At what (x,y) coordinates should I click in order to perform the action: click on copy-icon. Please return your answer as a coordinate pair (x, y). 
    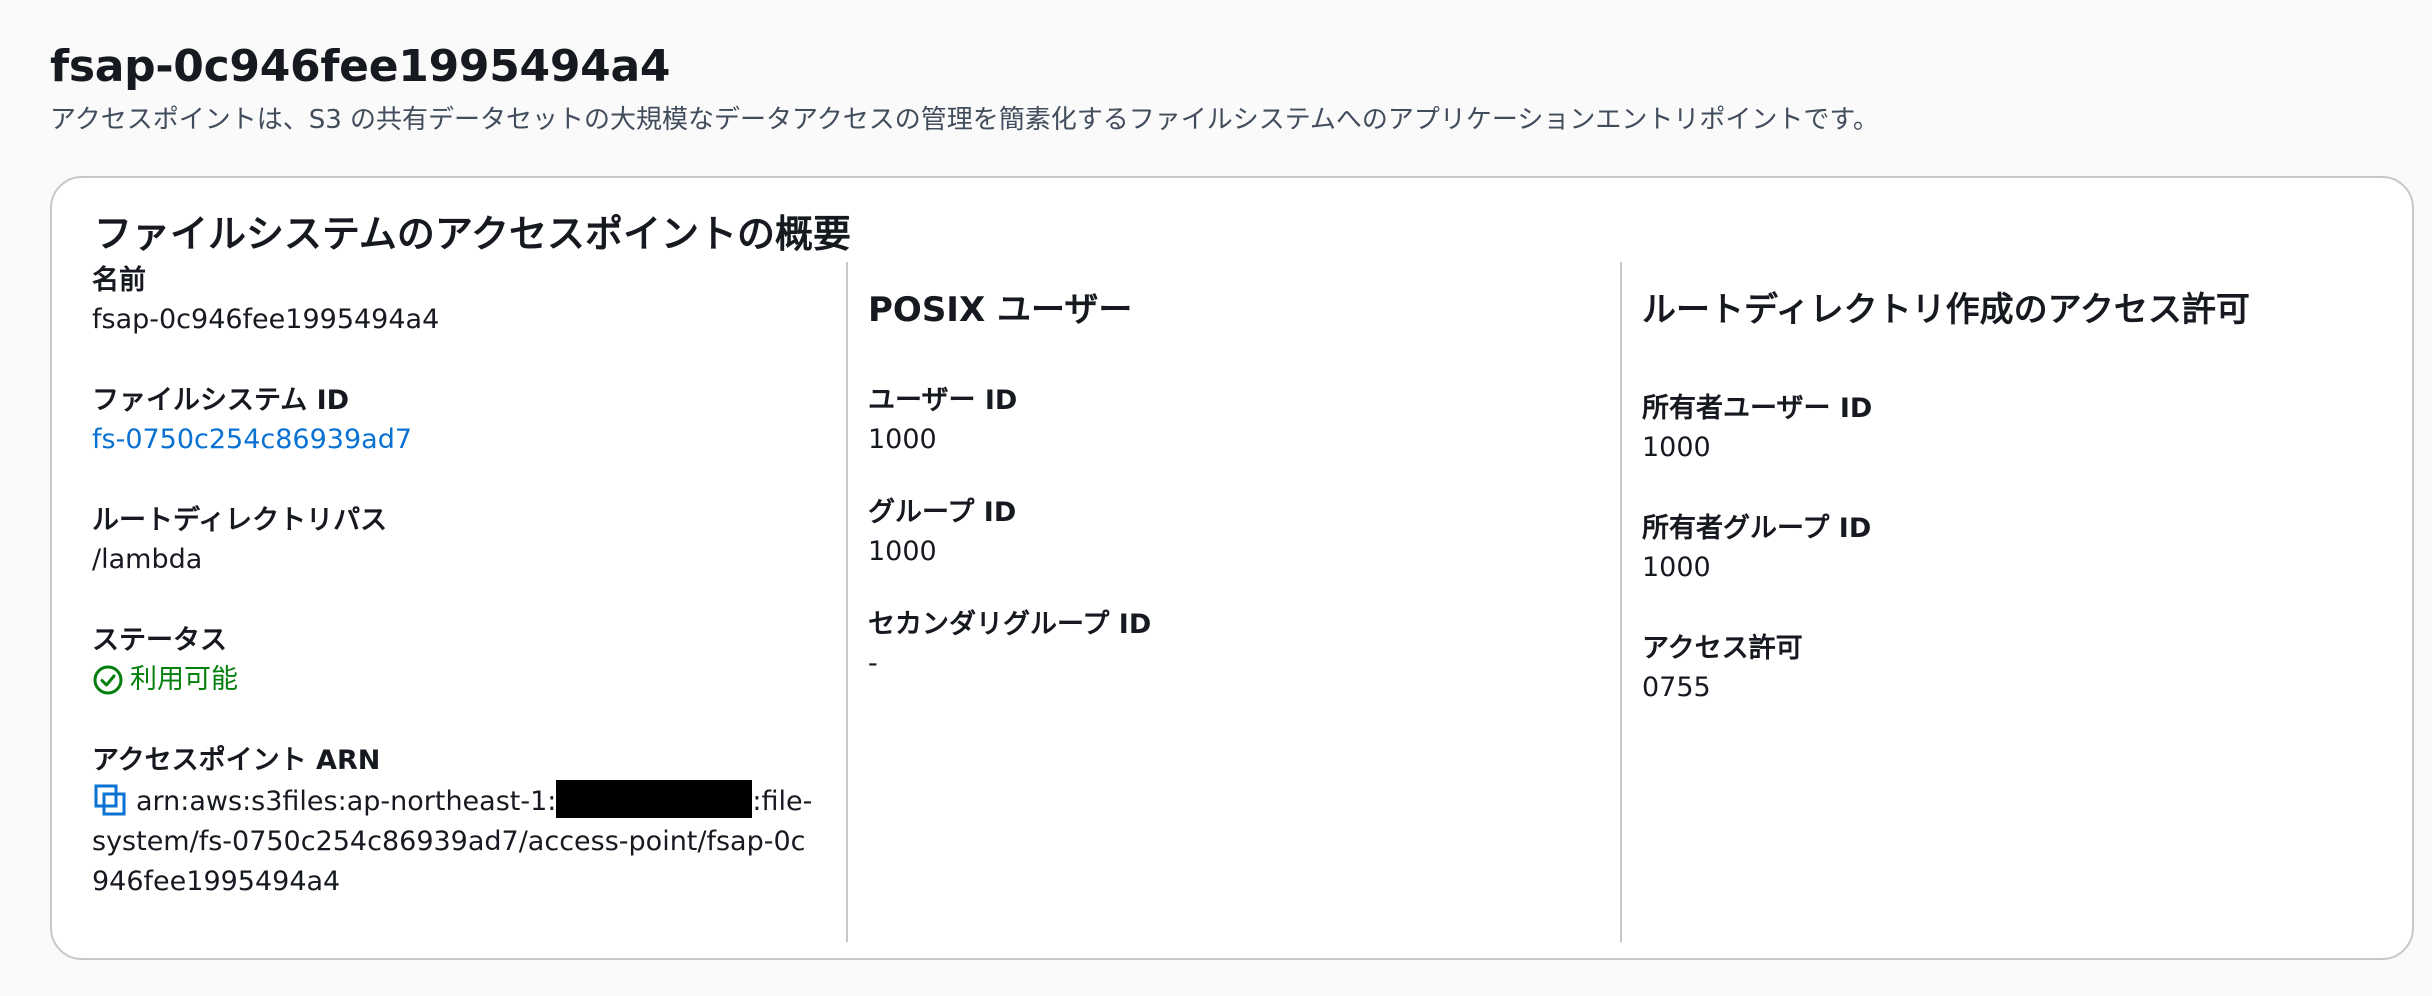
    Looking at the image, I should click on (110, 800).